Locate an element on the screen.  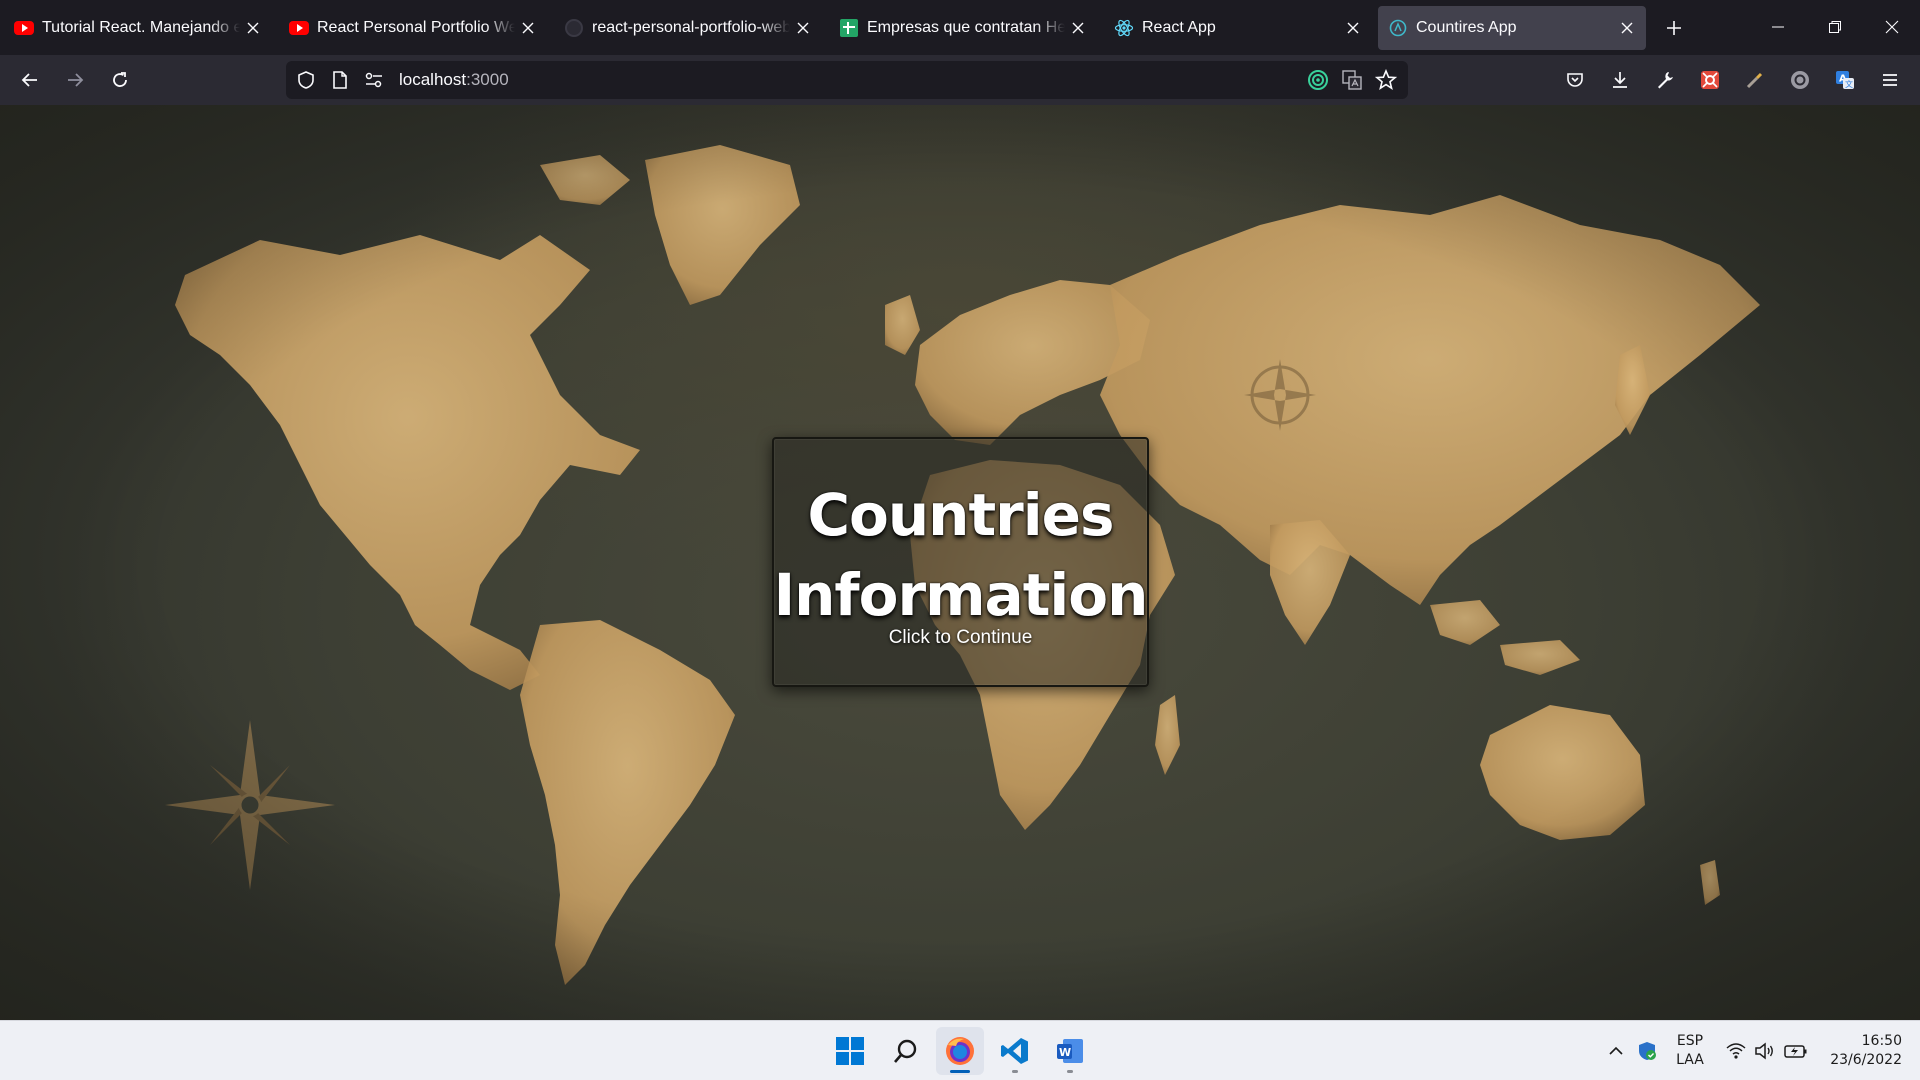
minimize-icon is located at coordinates (1778, 27).